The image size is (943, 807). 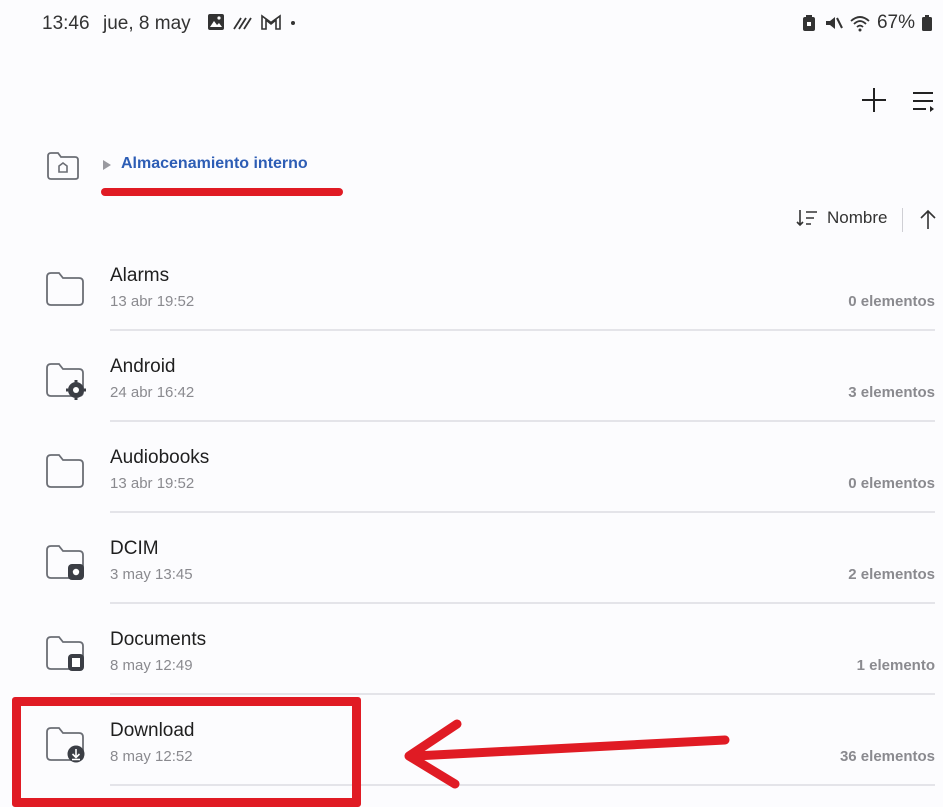 I want to click on sort-menu-button, so click(x=923, y=101).